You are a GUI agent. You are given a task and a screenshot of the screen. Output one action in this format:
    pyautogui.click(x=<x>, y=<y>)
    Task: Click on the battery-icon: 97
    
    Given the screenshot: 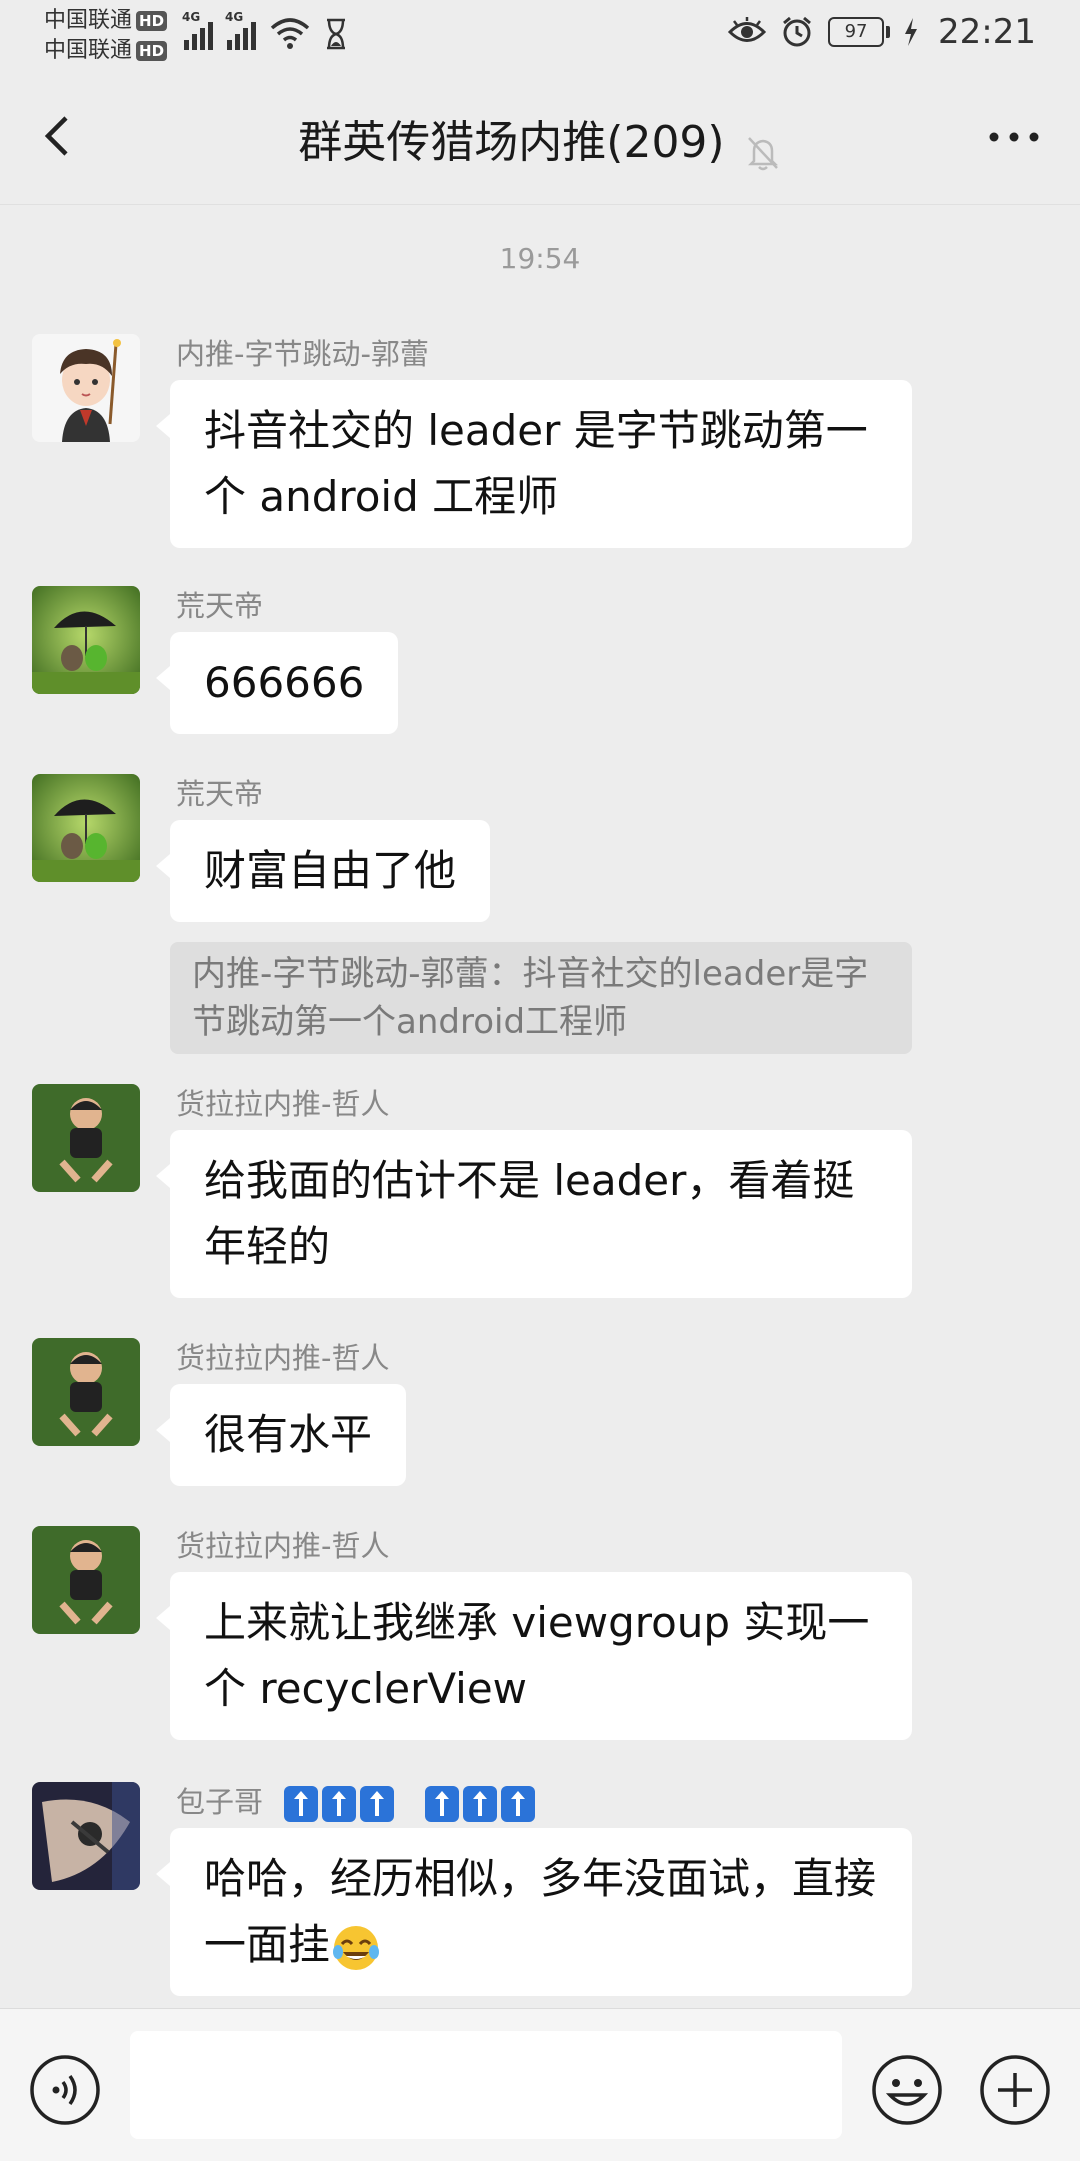 What is the action you would take?
    pyautogui.click(x=859, y=32)
    